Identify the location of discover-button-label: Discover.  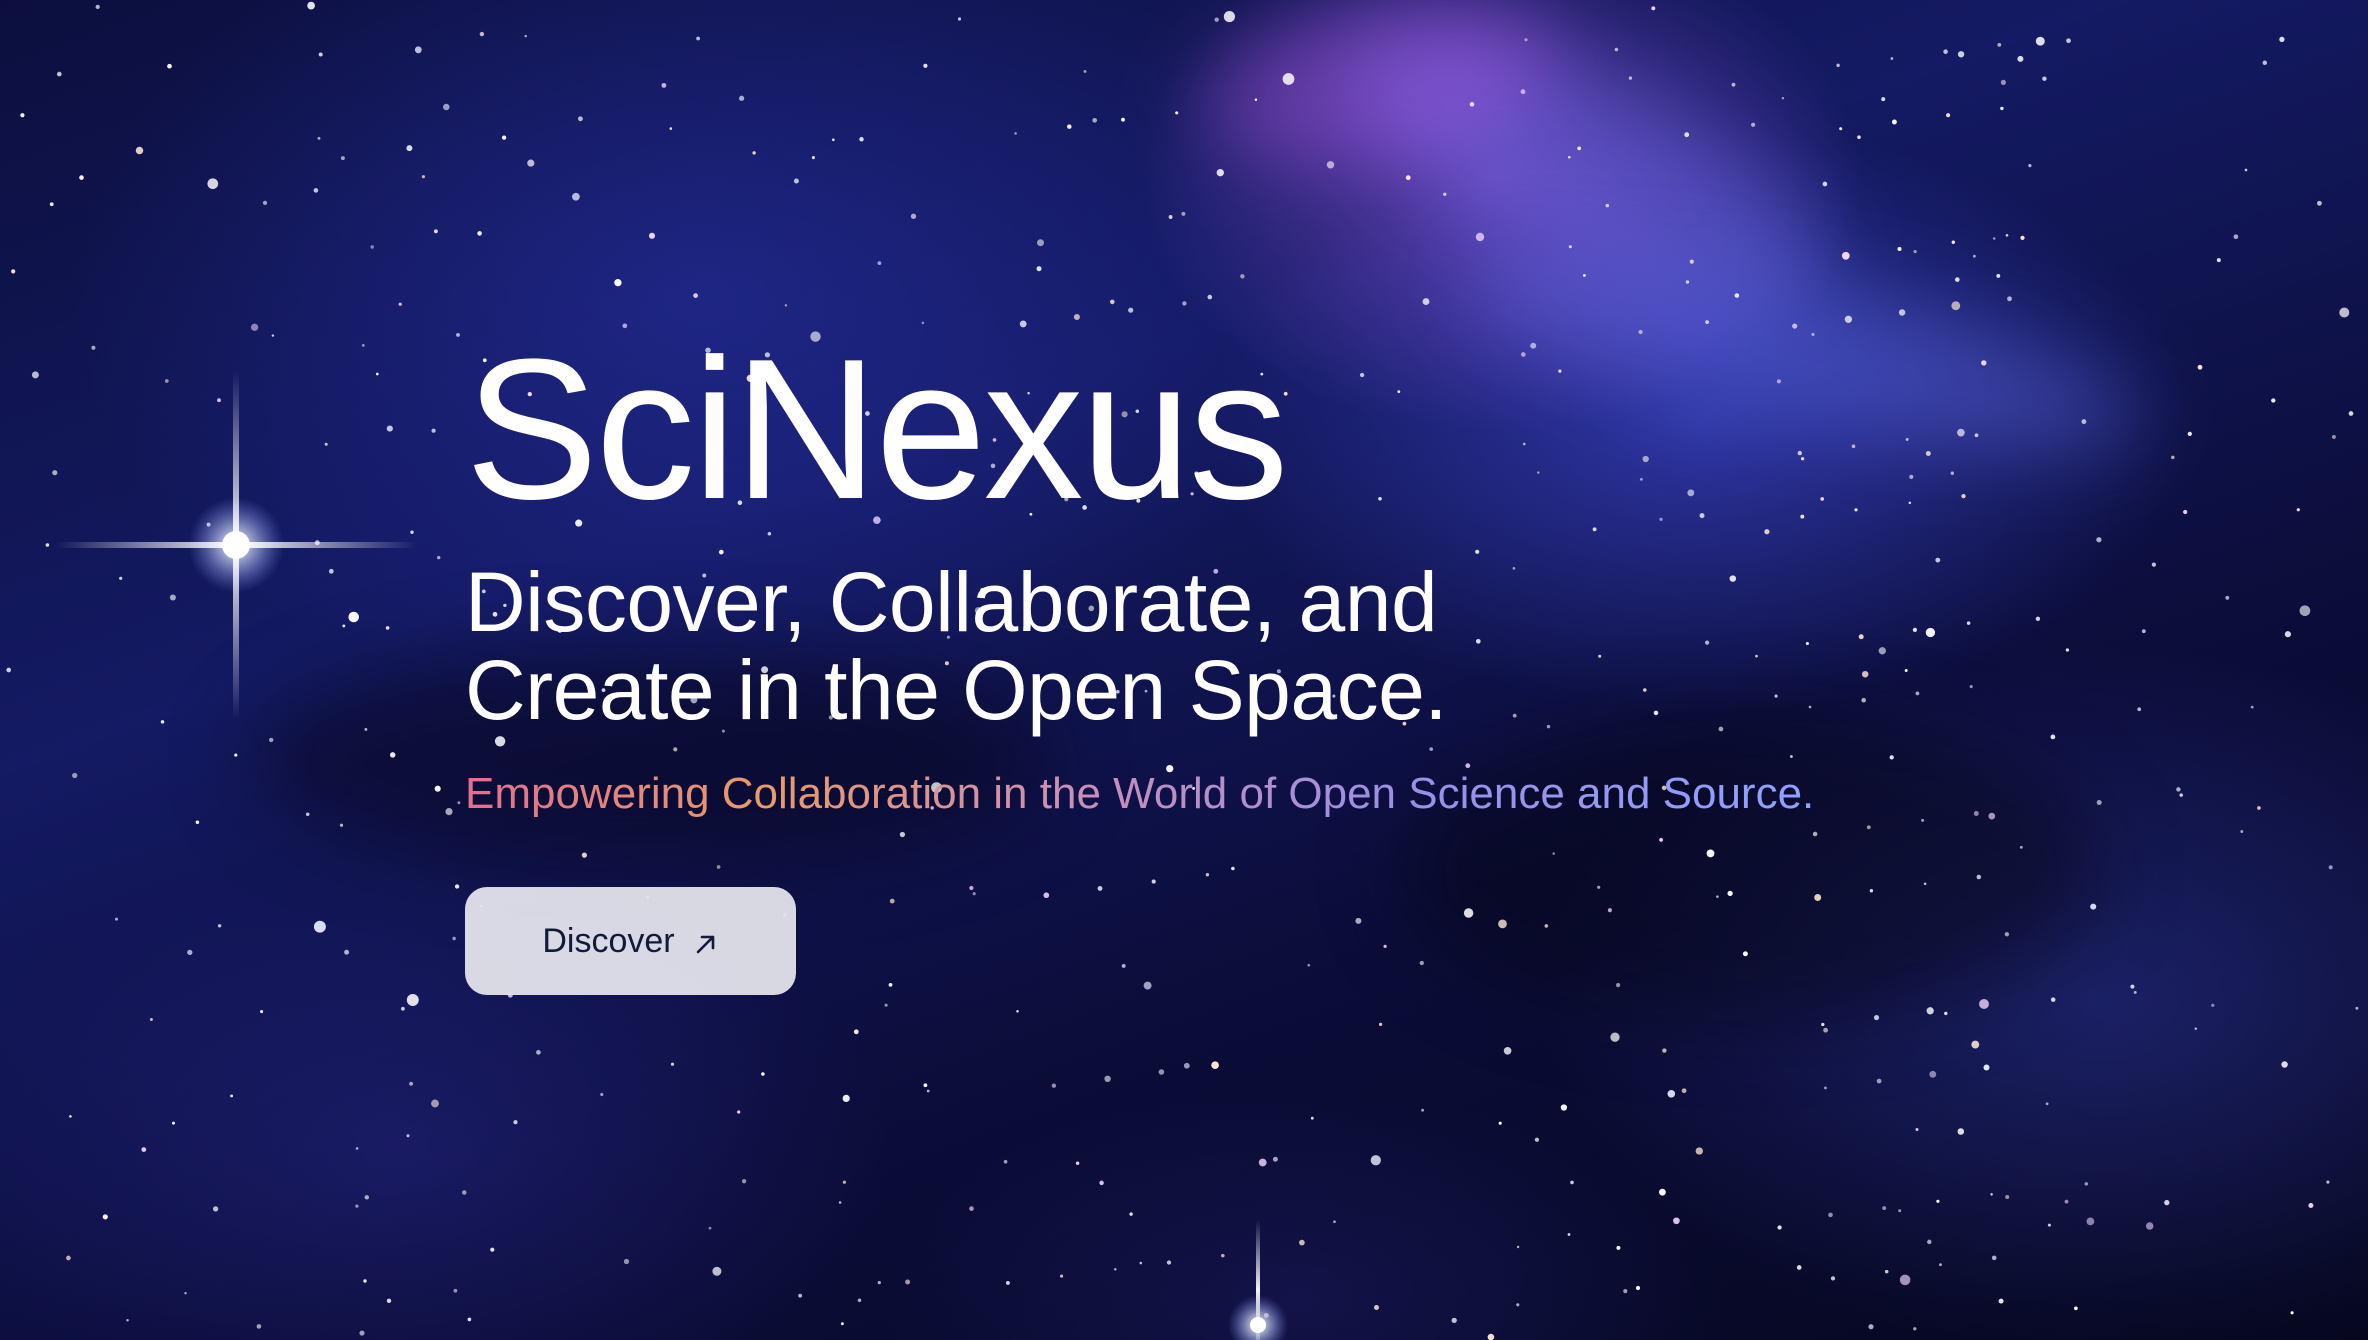
(608, 940).